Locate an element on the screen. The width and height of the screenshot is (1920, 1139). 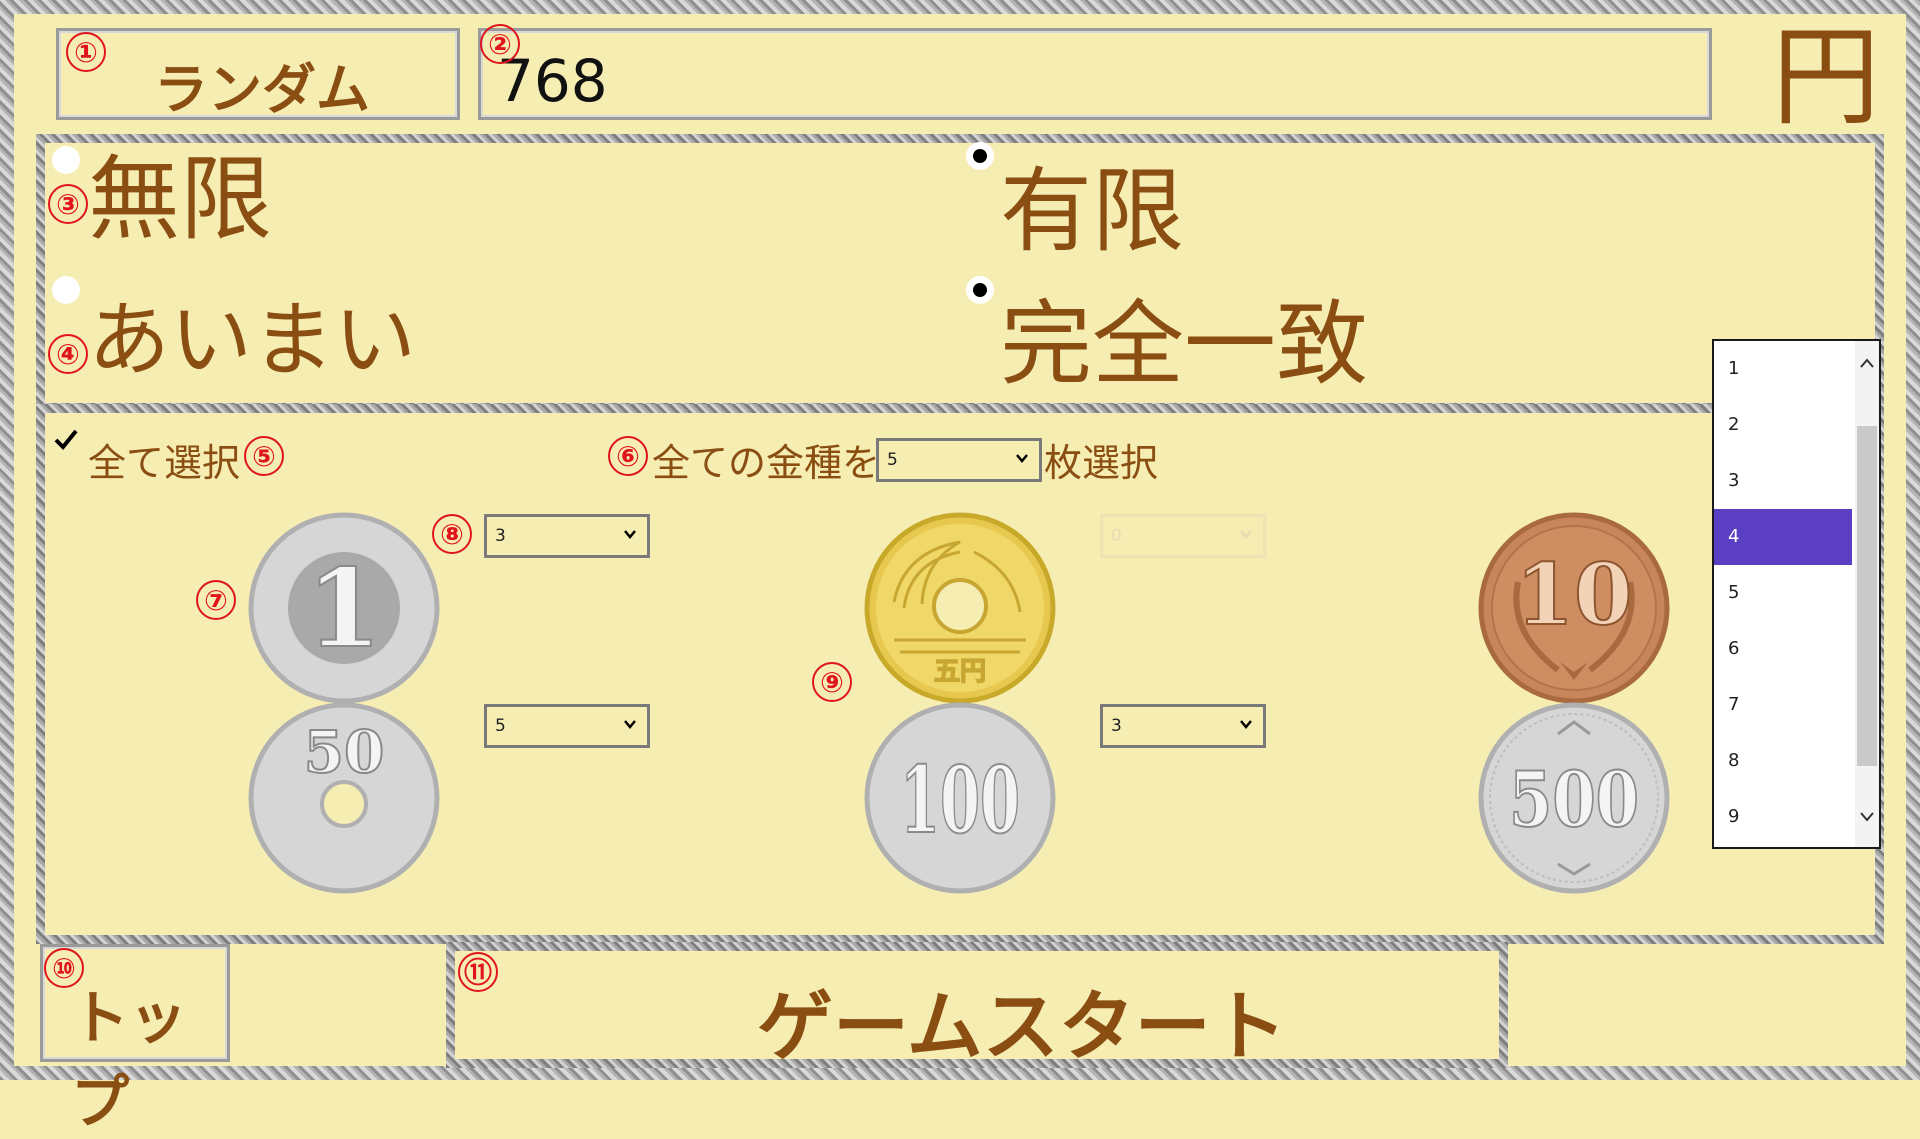
dropdown-option: 6 is located at coordinates (1783, 649).